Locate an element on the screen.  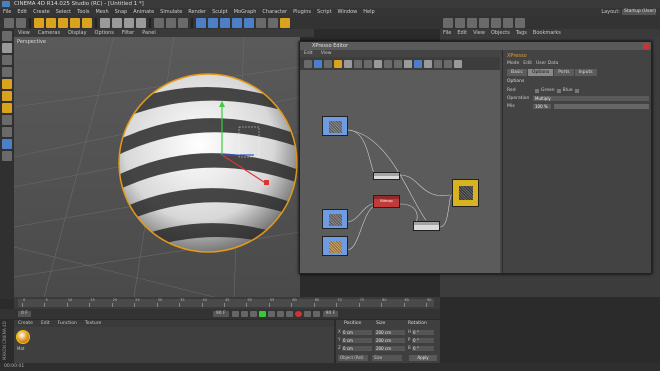
viewport-menu-cameras: Cameras is located at coordinates (49, 33).